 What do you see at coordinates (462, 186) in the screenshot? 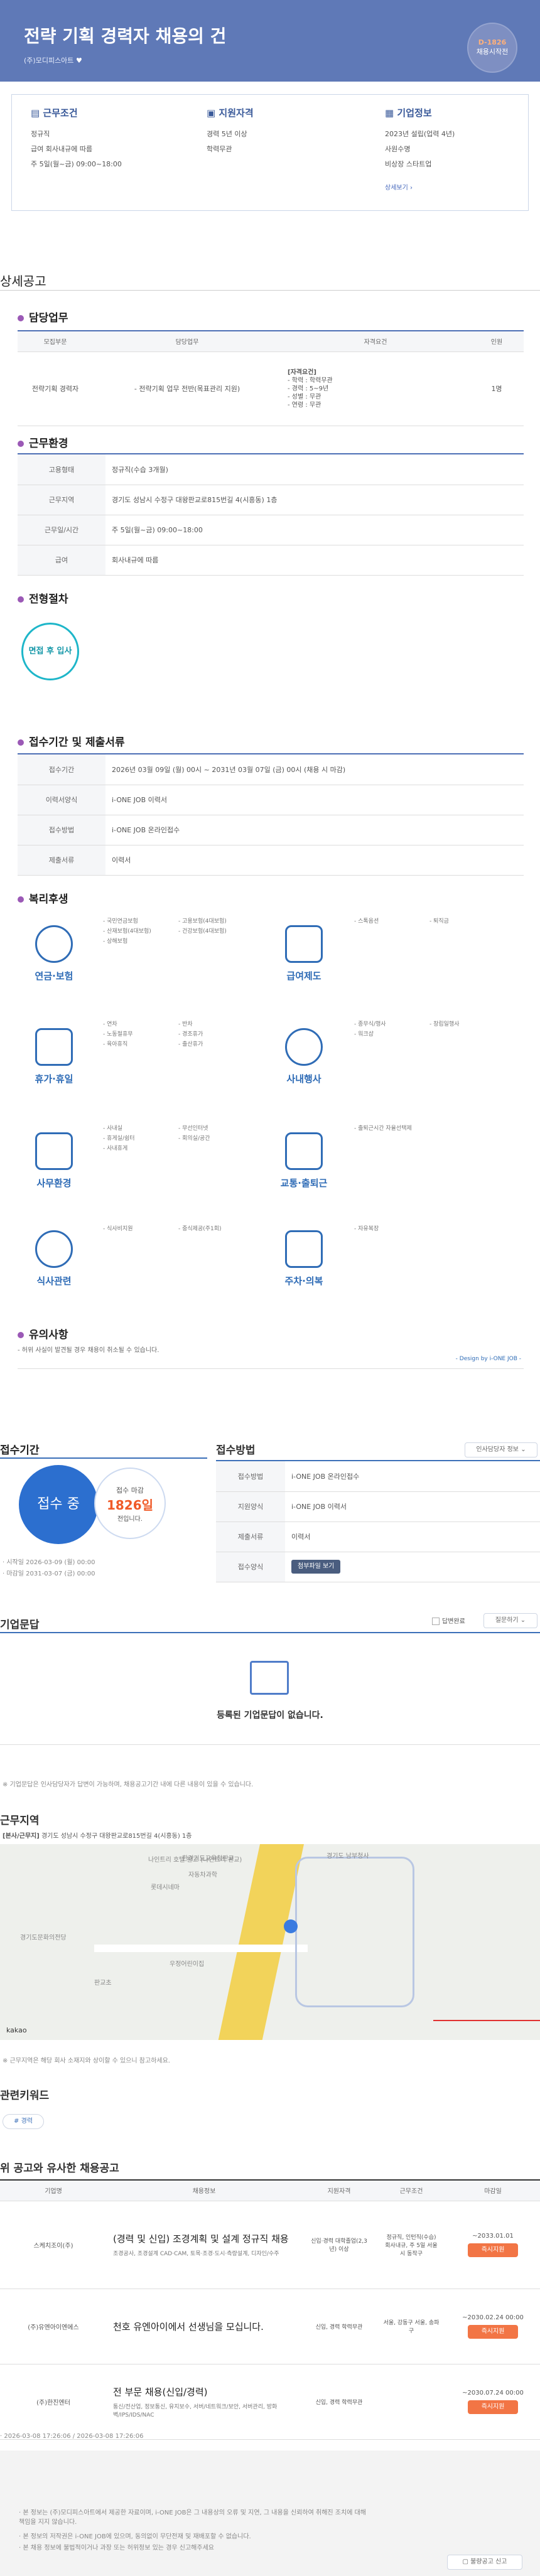
I see `company-detail-link: 상세보기 ›` at bounding box center [462, 186].